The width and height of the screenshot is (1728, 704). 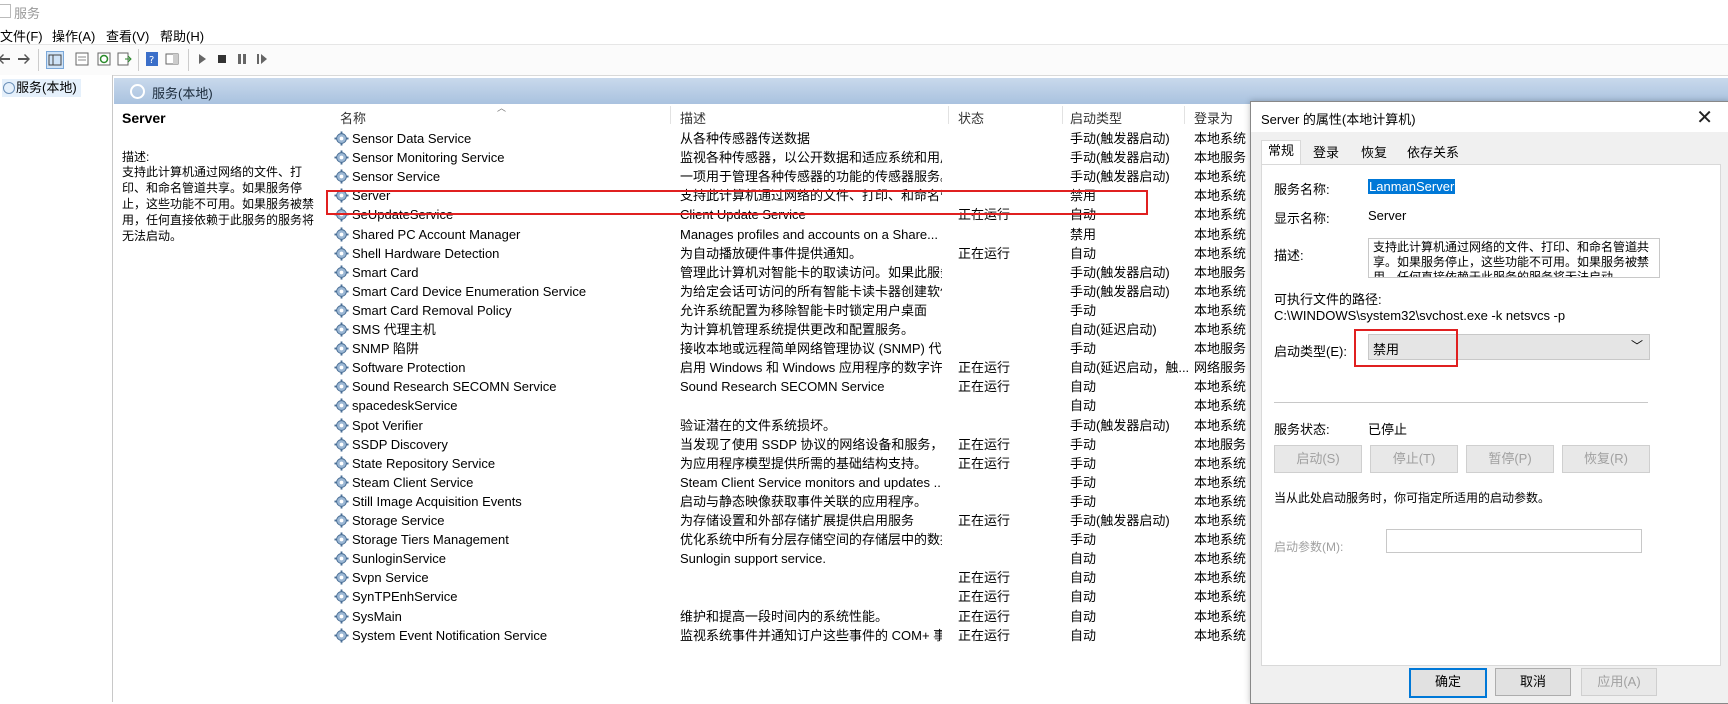 What do you see at coordinates (1083, 234) in the screenshot?
I see `service-startup-cell: 禁用` at bounding box center [1083, 234].